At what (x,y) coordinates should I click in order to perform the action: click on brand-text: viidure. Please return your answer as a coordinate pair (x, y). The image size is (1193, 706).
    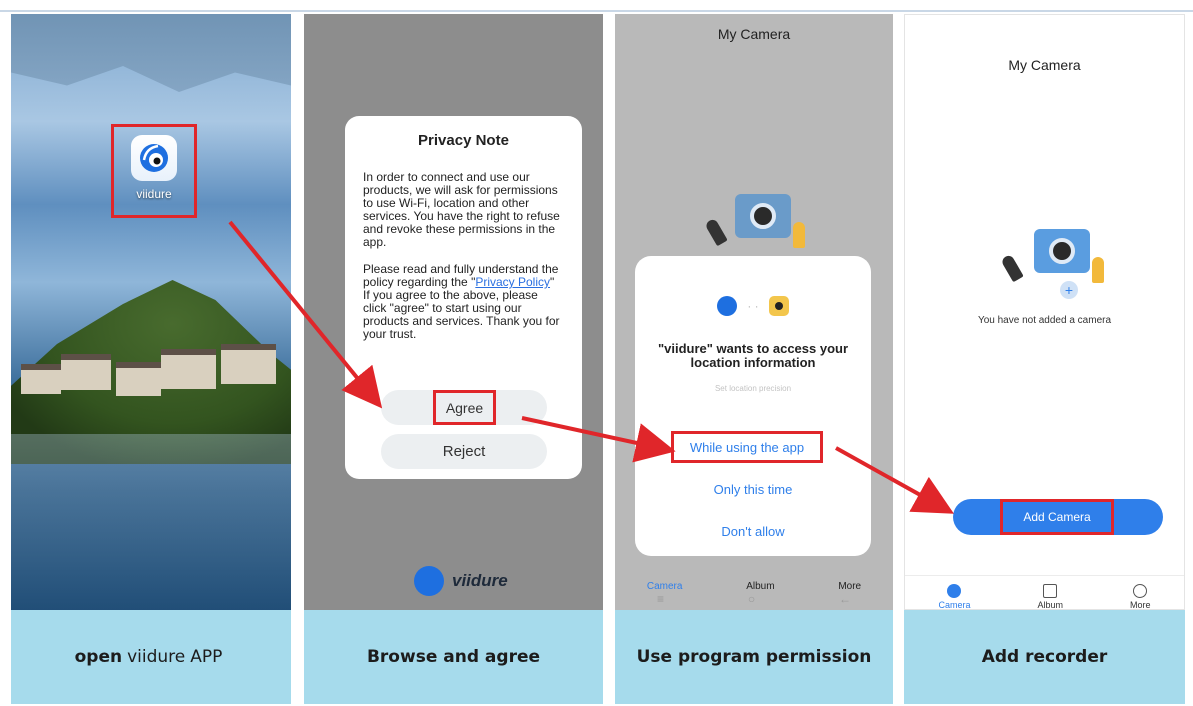
    Looking at the image, I should click on (480, 580).